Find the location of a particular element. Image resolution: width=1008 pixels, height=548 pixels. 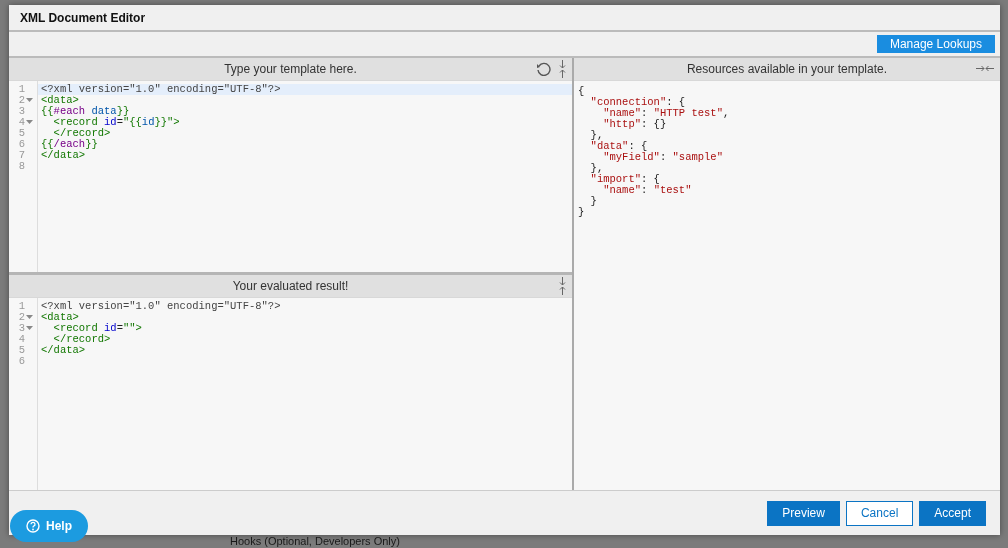

code-line: {{/each}} is located at coordinates (69, 144).